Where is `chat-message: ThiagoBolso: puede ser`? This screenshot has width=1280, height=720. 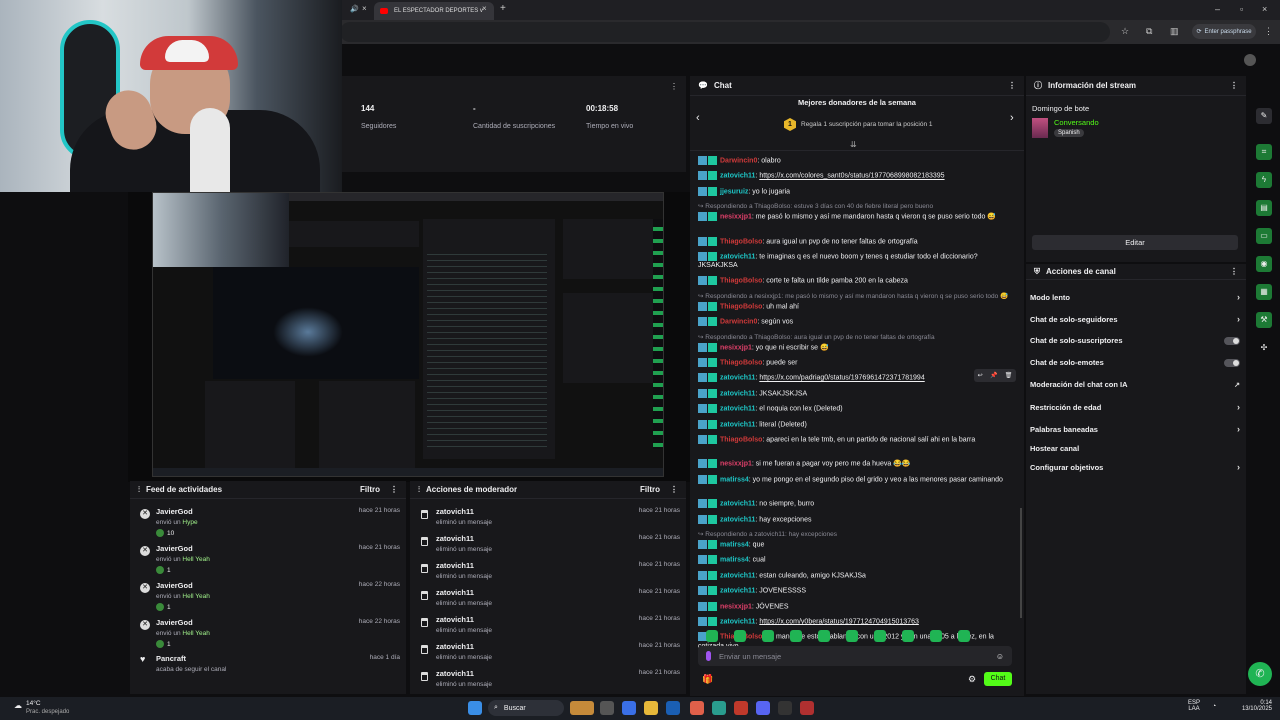
chat-message: ThiagoBolso: puede ser is located at coordinates (853, 362).